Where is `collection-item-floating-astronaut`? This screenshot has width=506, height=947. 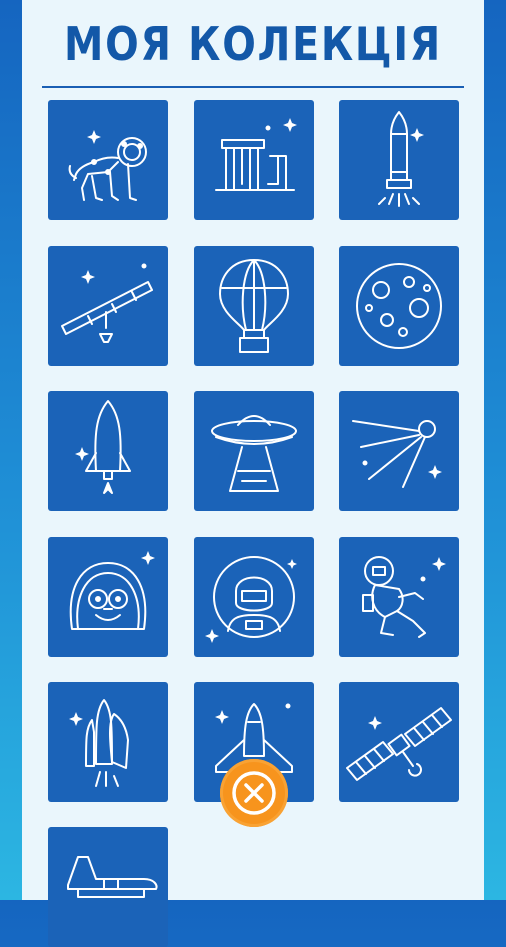 collection-item-floating-astronaut is located at coordinates (399, 597).